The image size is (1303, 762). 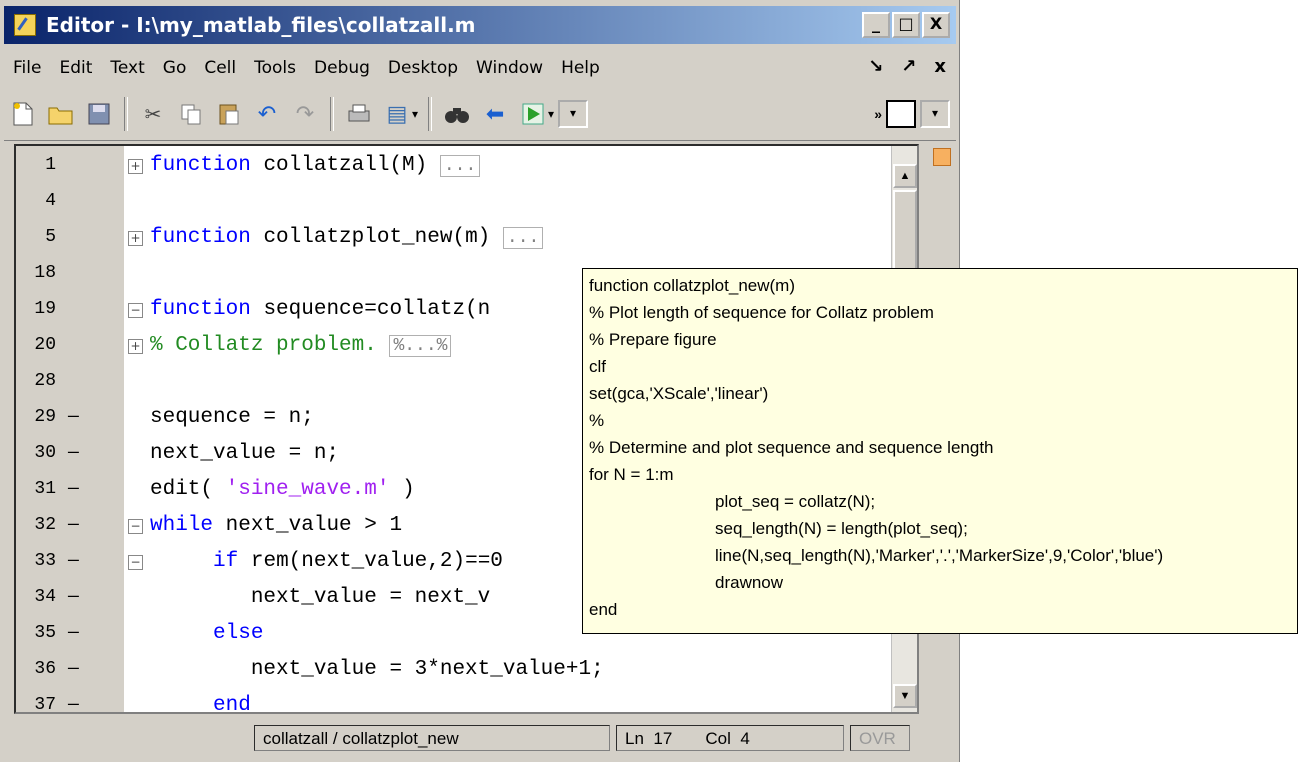 I want to click on line-number: 31, so click(x=36, y=489).